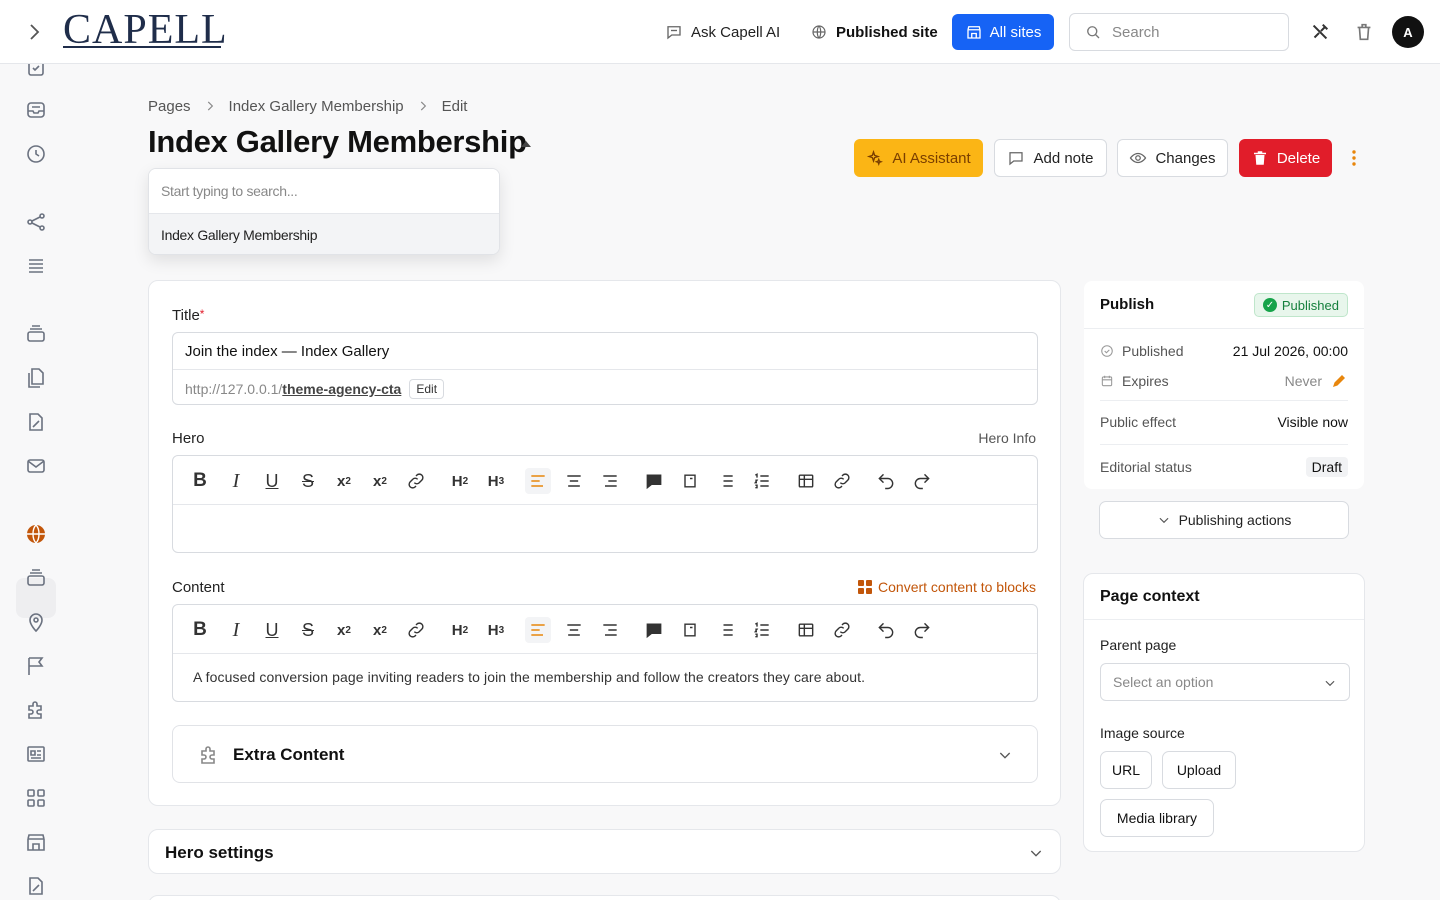 This screenshot has height=900, width=1440. I want to click on global-search, so click(1179, 32).